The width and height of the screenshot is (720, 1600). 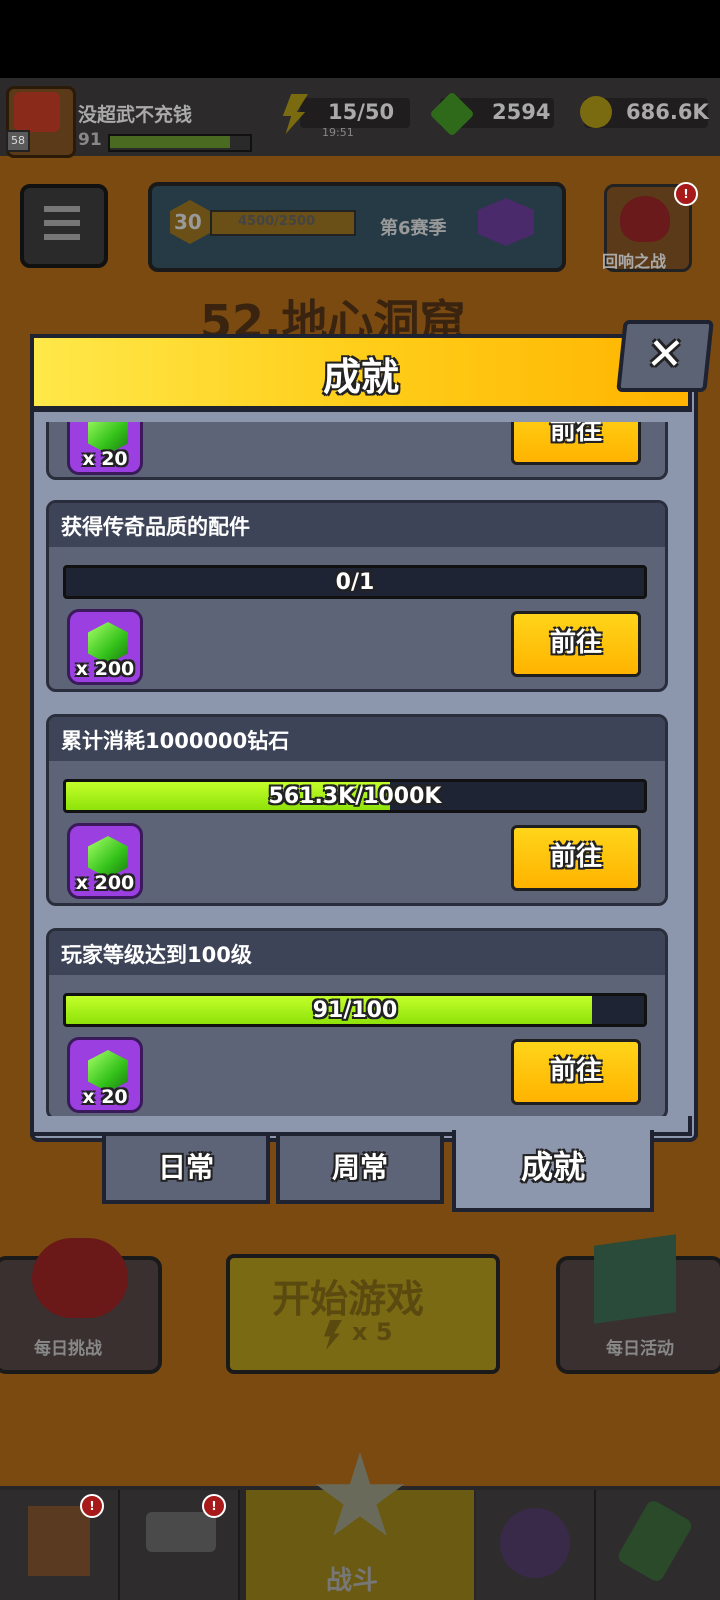 I want to click on menu-button, so click(x=64, y=226).